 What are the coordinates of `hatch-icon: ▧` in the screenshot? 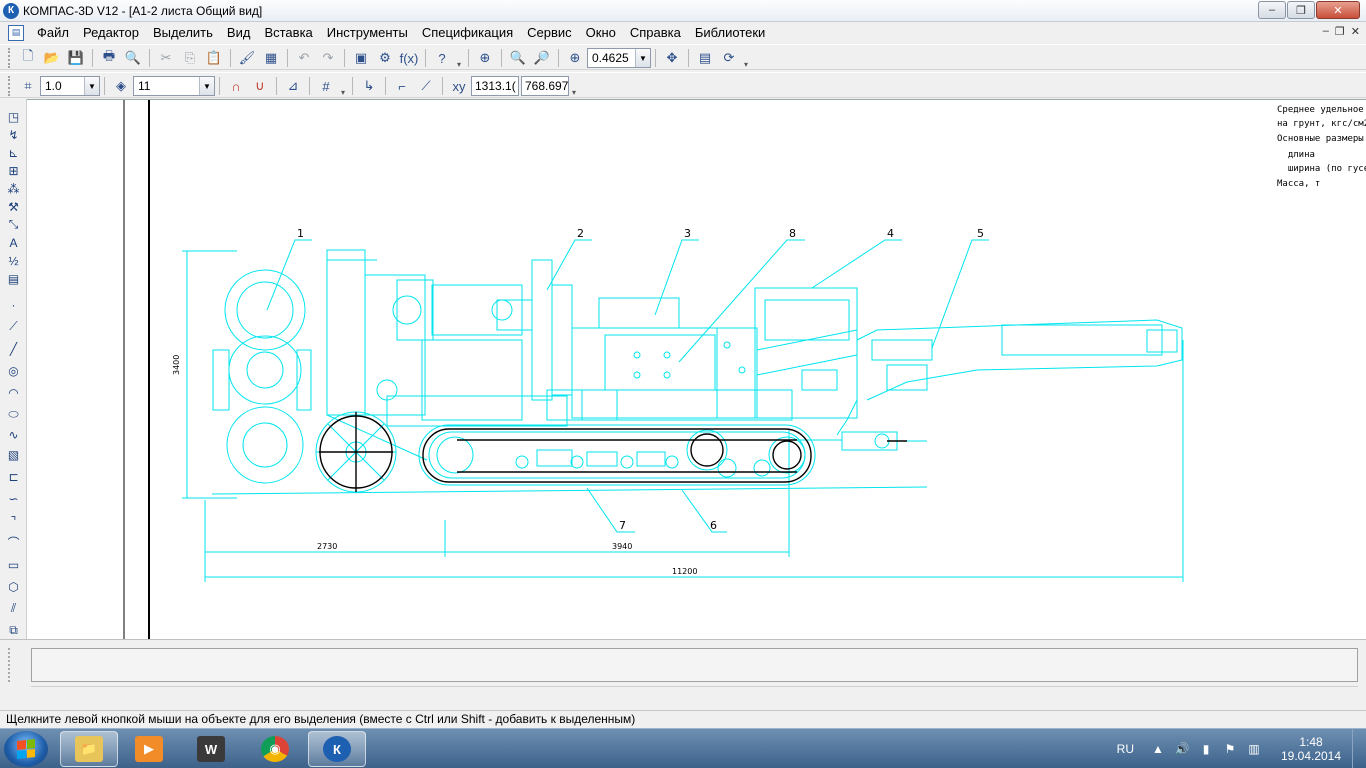 It's located at (13, 454).